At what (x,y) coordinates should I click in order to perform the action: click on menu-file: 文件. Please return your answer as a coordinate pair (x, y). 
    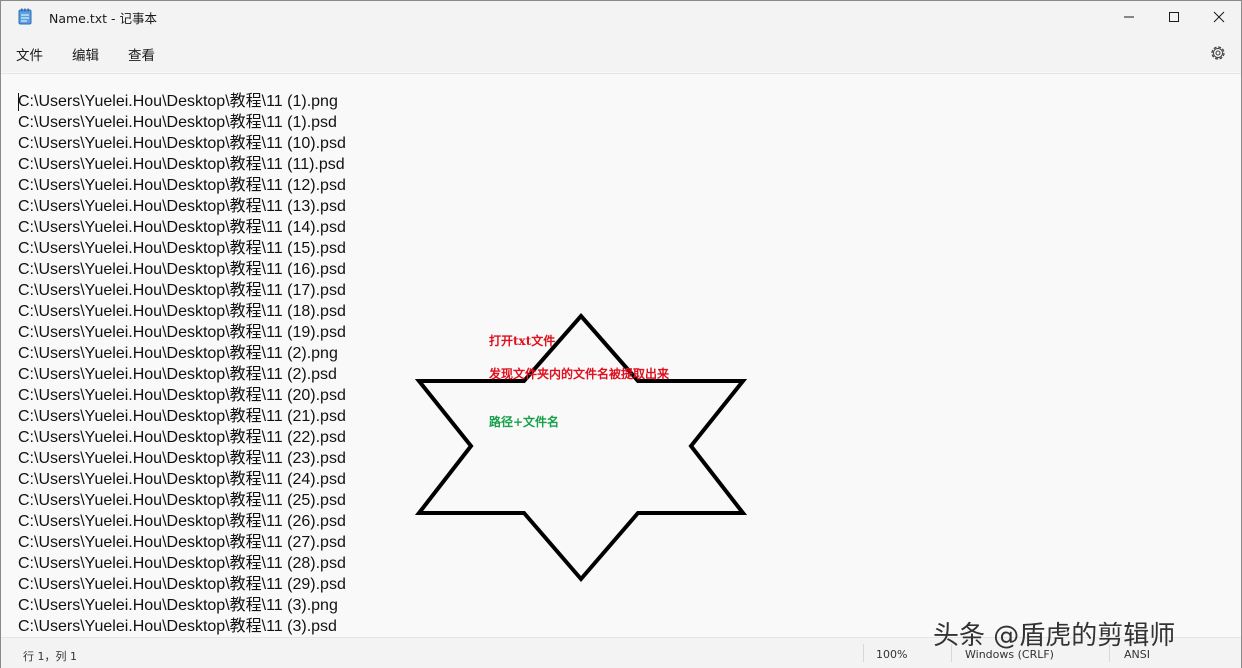
    Looking at the image, I should click on (29, 54).